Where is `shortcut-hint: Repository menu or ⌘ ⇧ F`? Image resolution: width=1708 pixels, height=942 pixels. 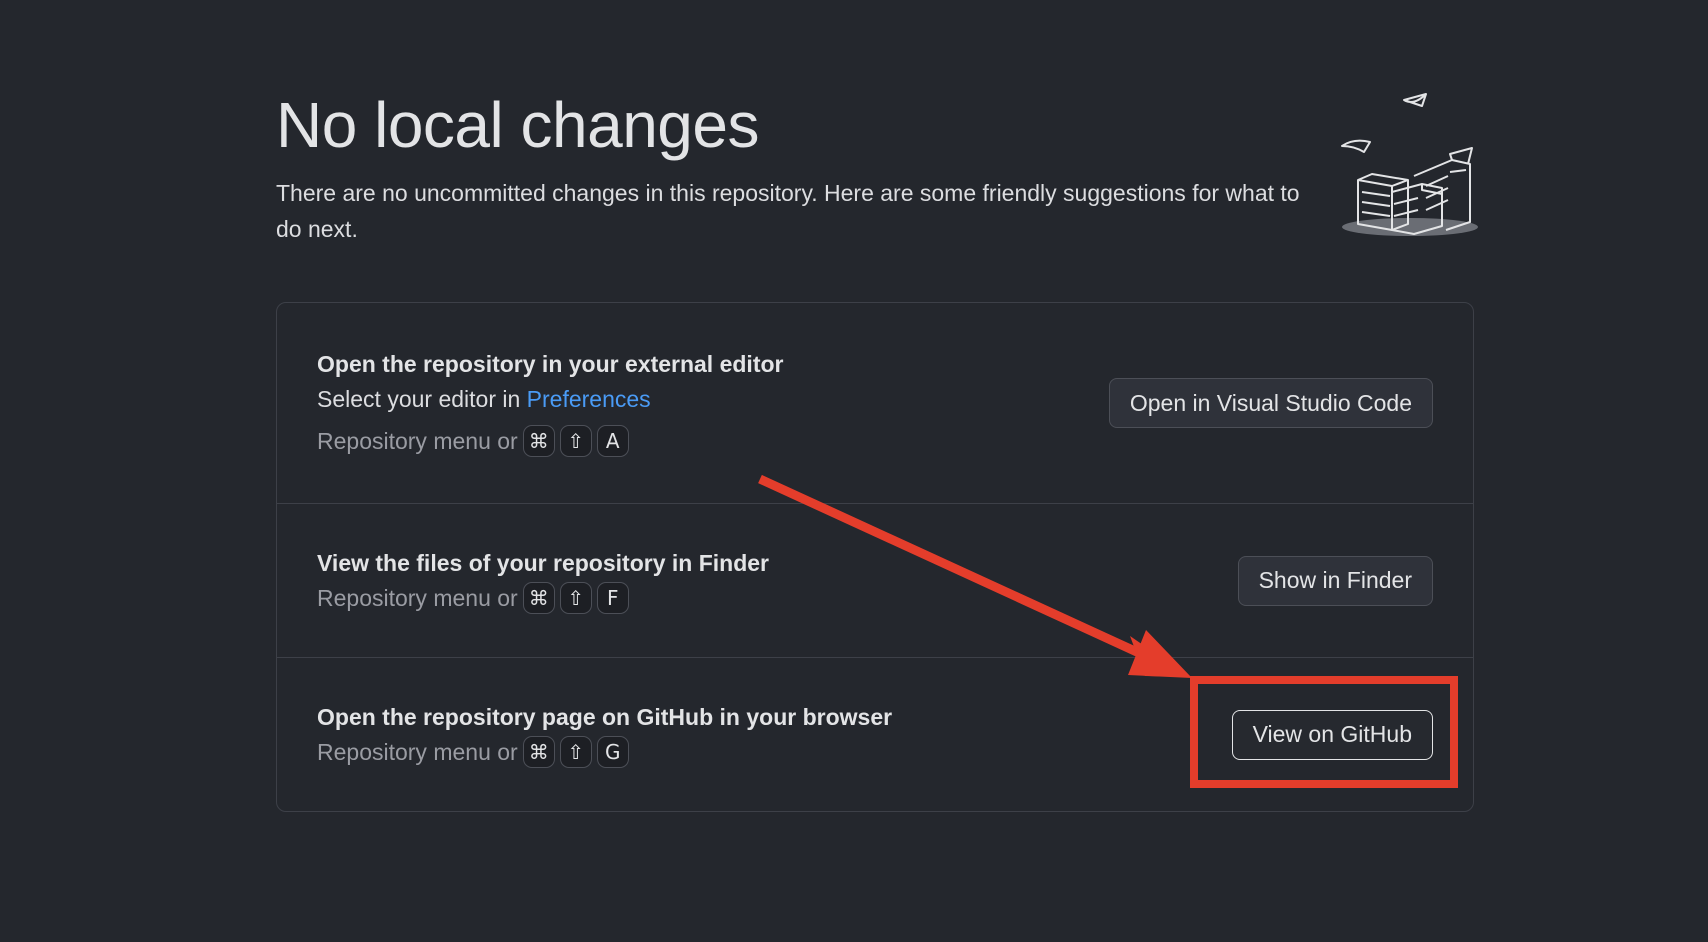
shortcut-hint: Repository menu or ⌘ ⇧ F is located at coordinates (543, 598).